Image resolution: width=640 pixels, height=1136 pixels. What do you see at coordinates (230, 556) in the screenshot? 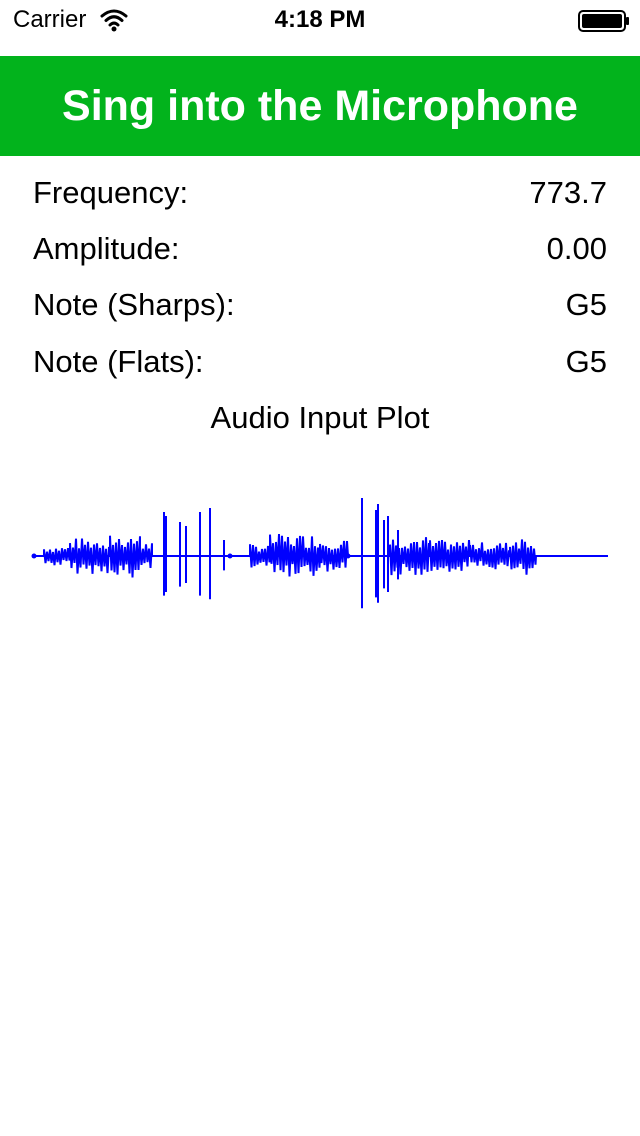
I see `waveform-mid-marker` at bounding box center [230, 556].